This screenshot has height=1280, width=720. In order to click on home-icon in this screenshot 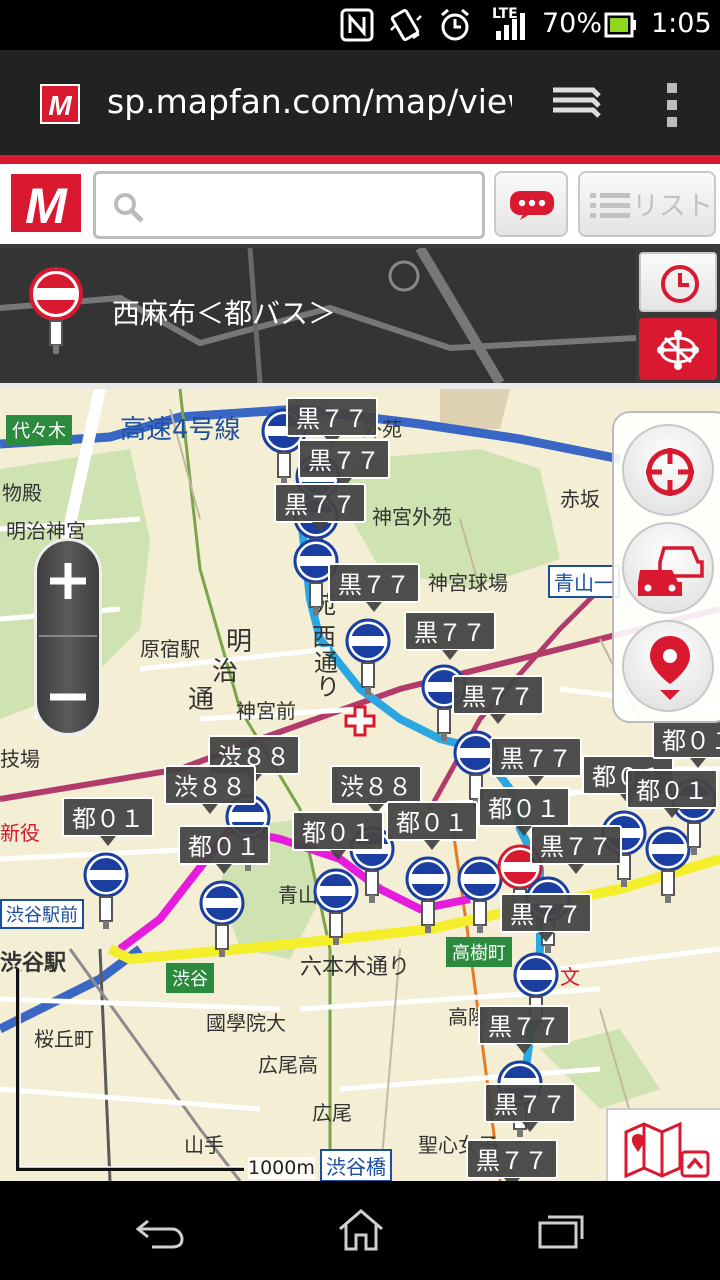, I will do `click(361, 1230)`.